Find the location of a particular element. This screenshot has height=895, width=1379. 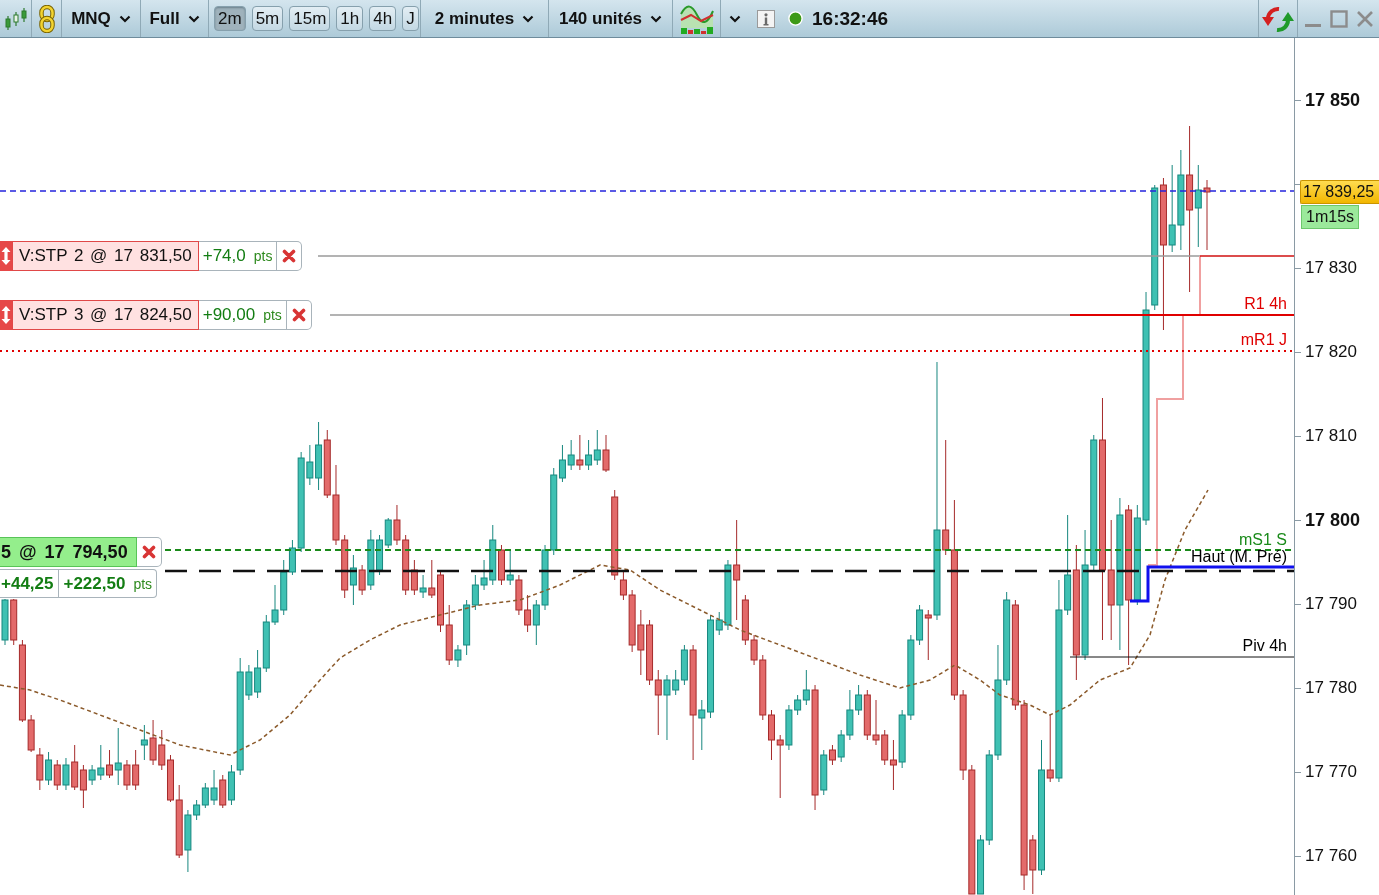

info-icon is located at coordinates (766, 18).